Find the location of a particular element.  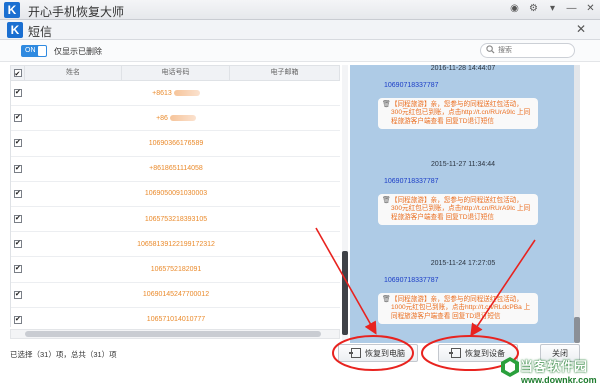

table-row: 1065813912219917231​2 is located at coordinates (175, 245).